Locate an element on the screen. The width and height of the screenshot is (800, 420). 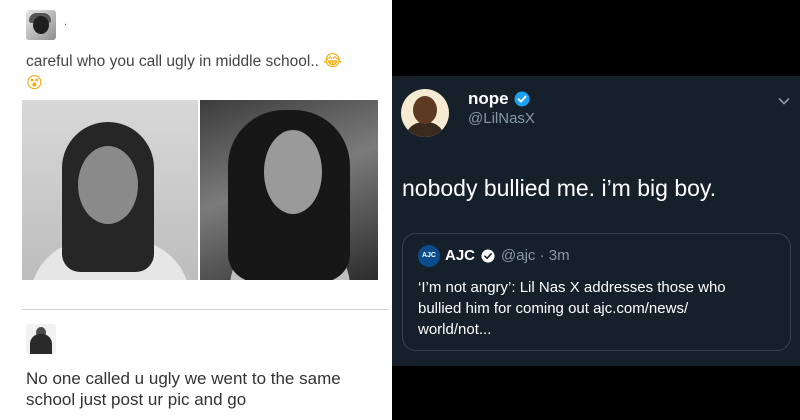
ajc-logo: AJC is located at coordinates (429, 256).